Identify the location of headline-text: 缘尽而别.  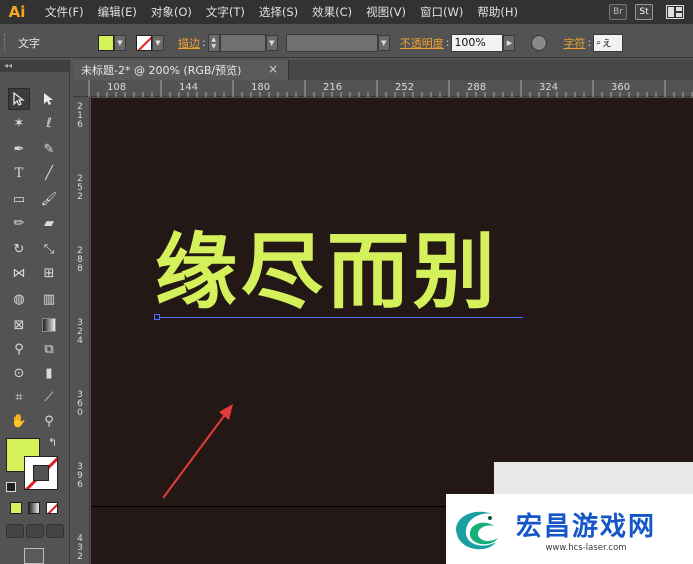
(327, 273).